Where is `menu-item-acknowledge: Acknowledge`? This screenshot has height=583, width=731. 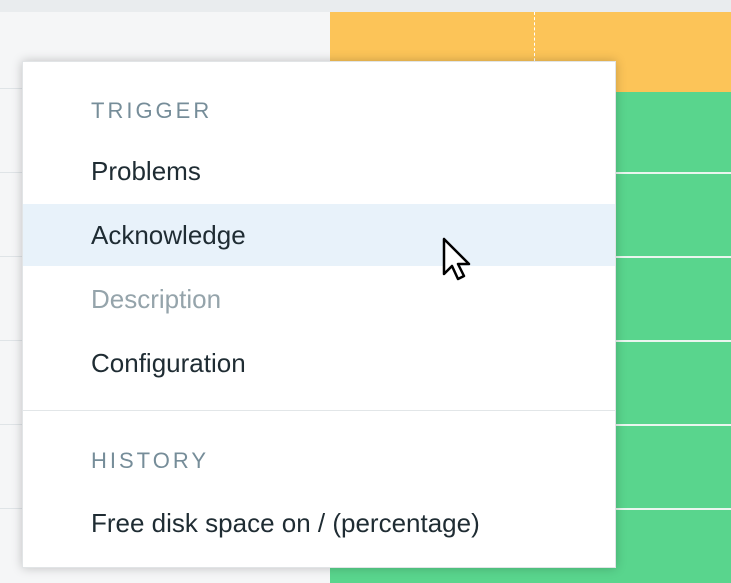 menu-item-acknowledge: Acknowledge is located at coordinates (319, 235).